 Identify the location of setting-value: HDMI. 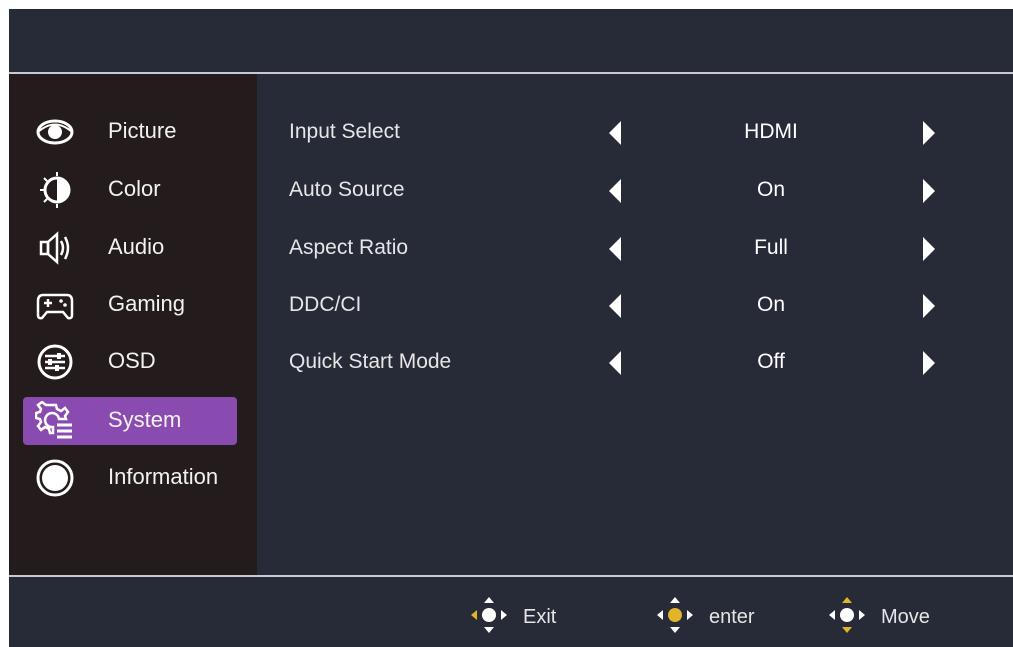
(771, 131).